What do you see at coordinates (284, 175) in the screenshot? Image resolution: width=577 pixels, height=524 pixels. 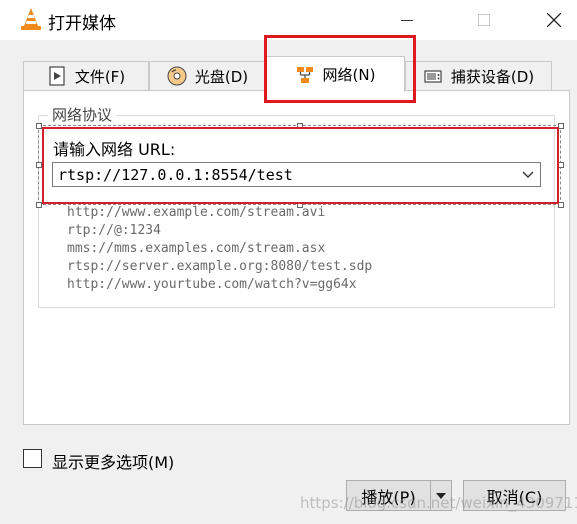 I see `url-input: rtsp://127.0.0.1:8554/test` at bounding box center [284, 175].